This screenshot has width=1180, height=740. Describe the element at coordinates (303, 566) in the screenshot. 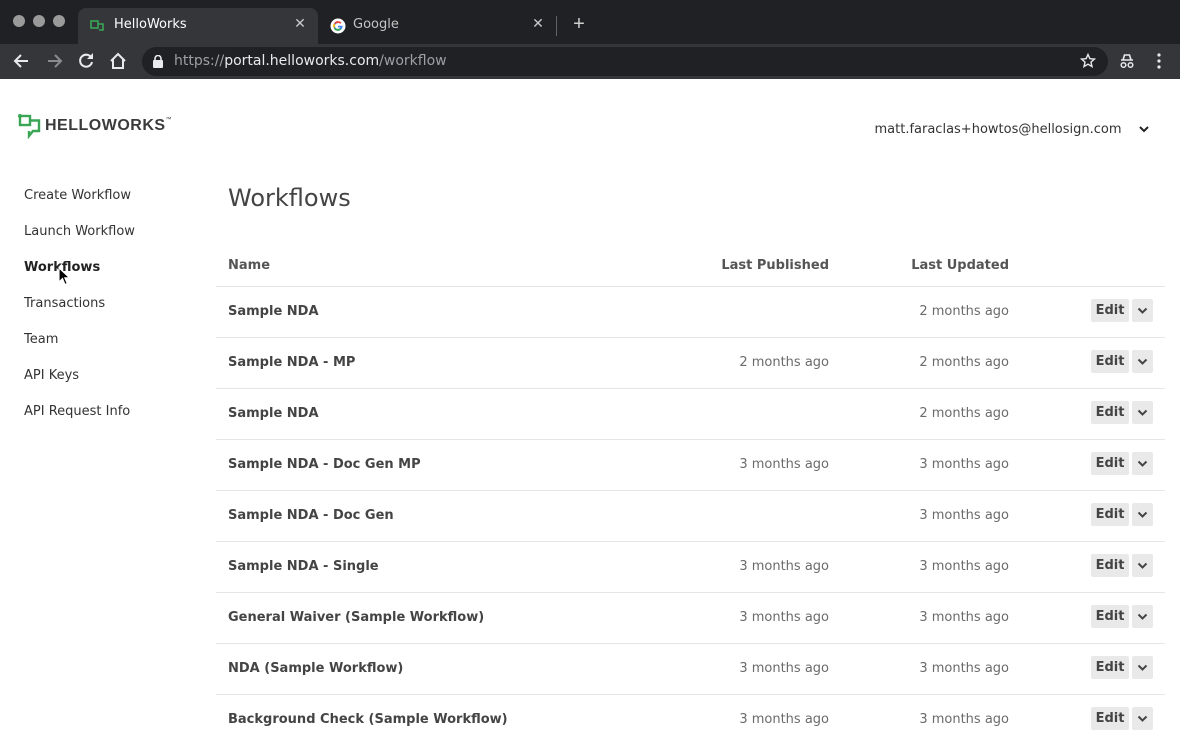

I see `workflow-name: Sample NDA - Single` at that location.